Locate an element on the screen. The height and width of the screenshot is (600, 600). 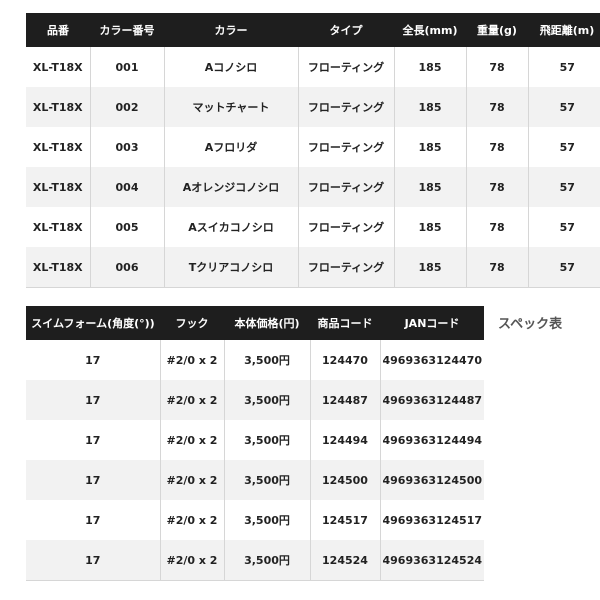
table-header-row: 品番 カラー番号 カラー タイプ 全長(mm) 重量(g) 飛距離(m) is located at coordinates (313, 30).